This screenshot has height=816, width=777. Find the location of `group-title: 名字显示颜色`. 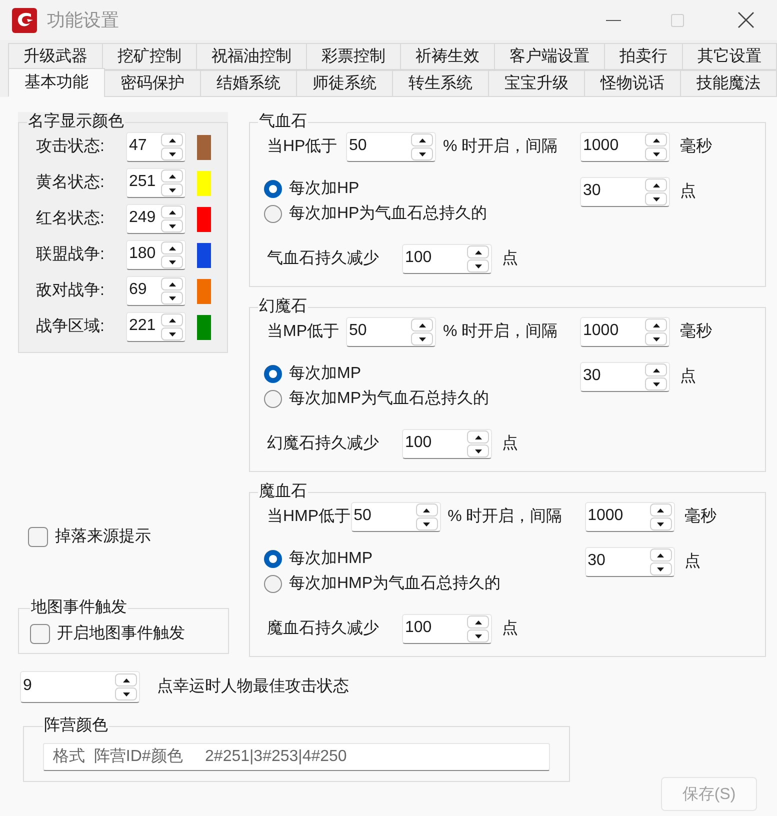

group-title: 名字显示颜色 is located at coordinates (76, 122).